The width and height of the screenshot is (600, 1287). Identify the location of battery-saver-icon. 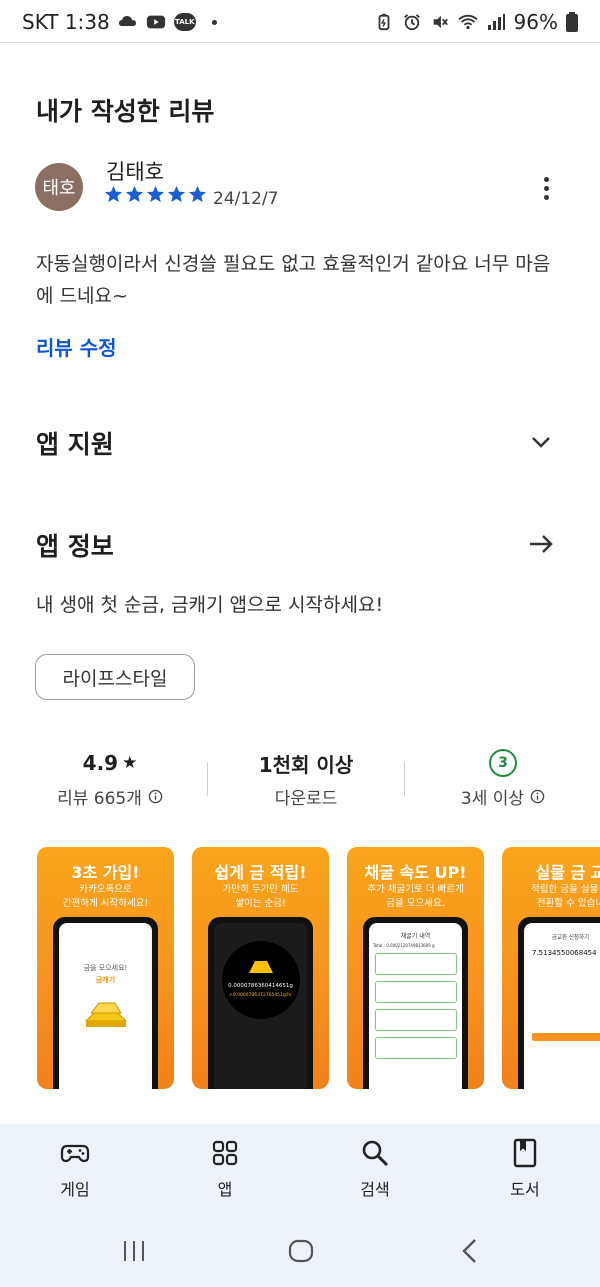
(383, 22).